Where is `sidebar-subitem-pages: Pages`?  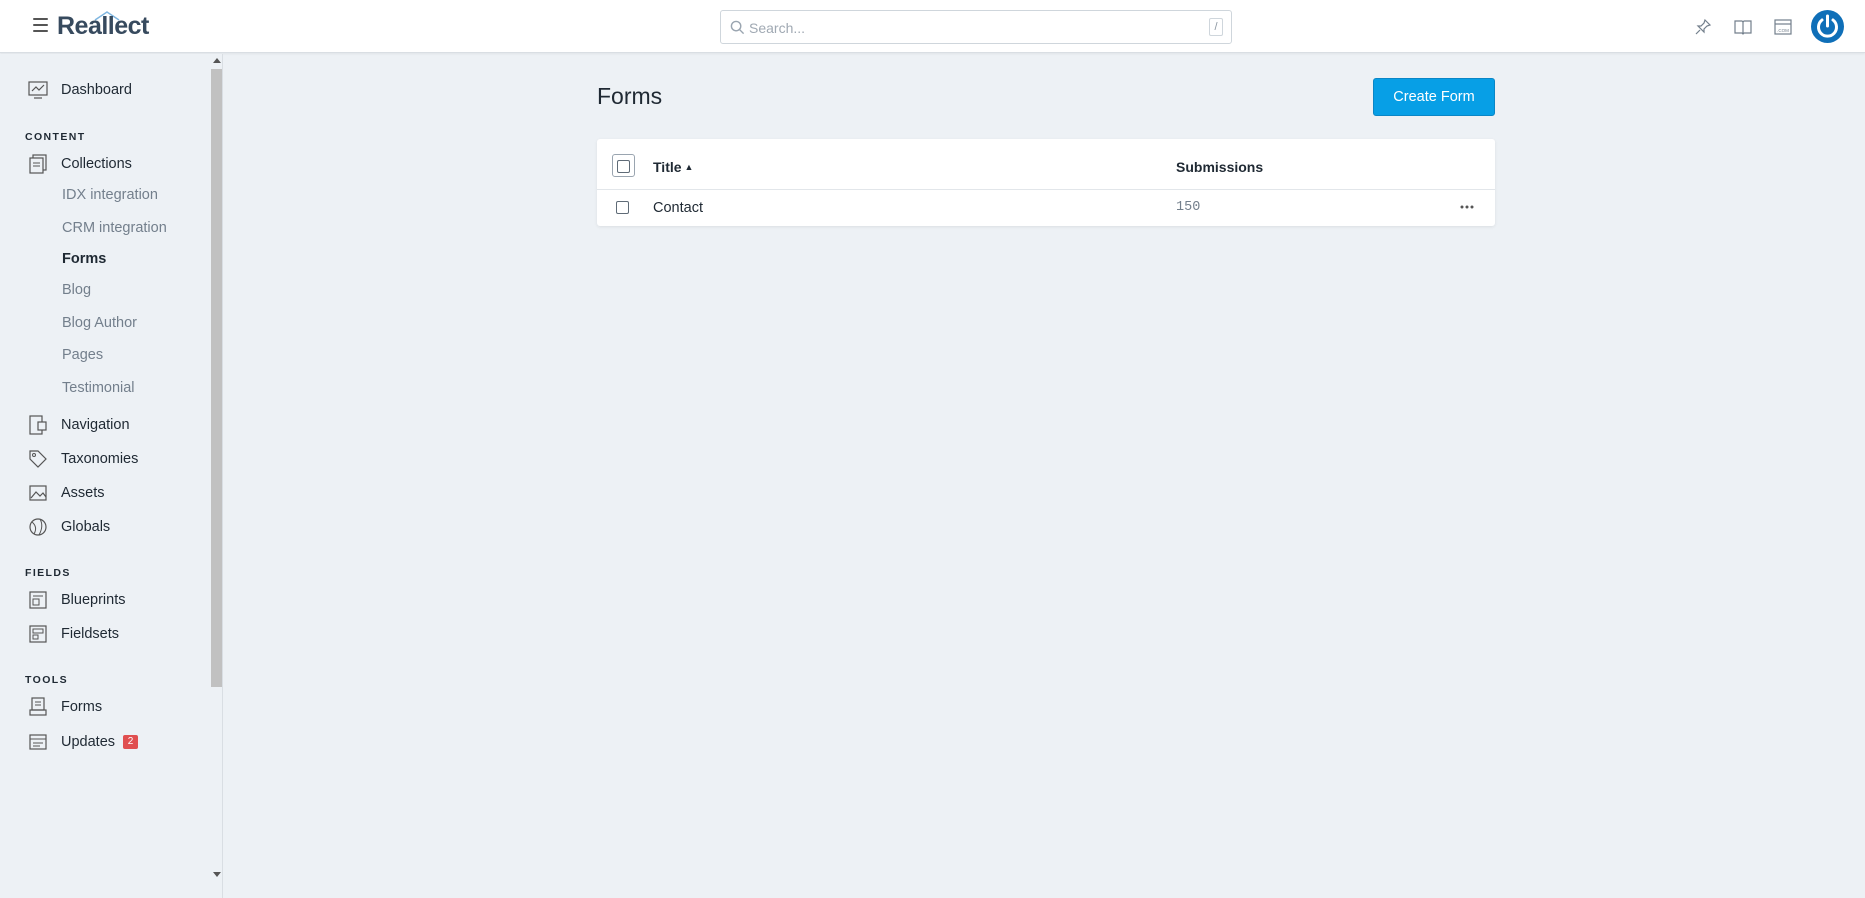 sidebar-subitem-pages: Pages is located at coordinates (82, 355).